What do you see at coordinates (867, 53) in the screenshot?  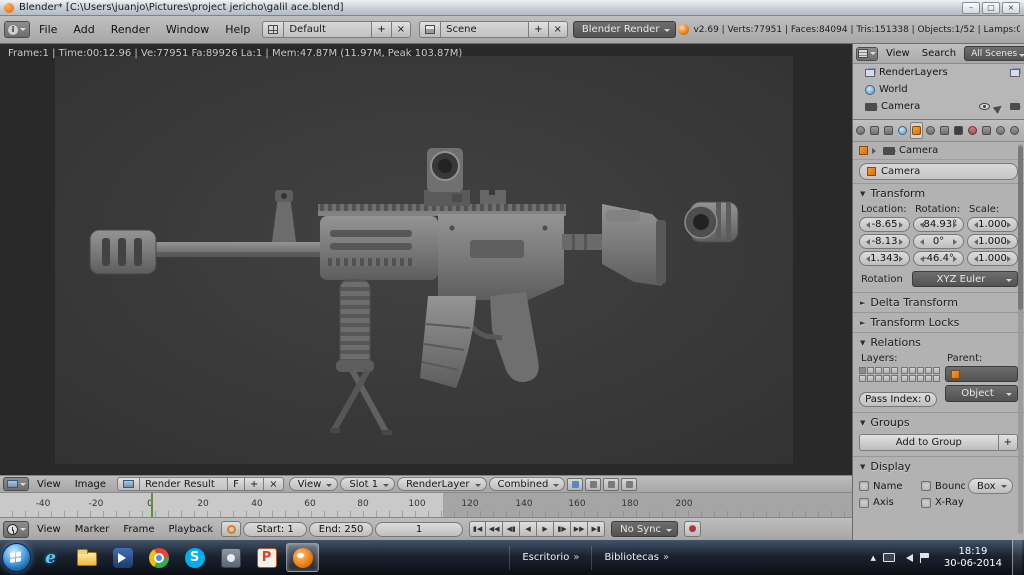 I see `outliner-editor-type-button` at bounding box center [867, 53].